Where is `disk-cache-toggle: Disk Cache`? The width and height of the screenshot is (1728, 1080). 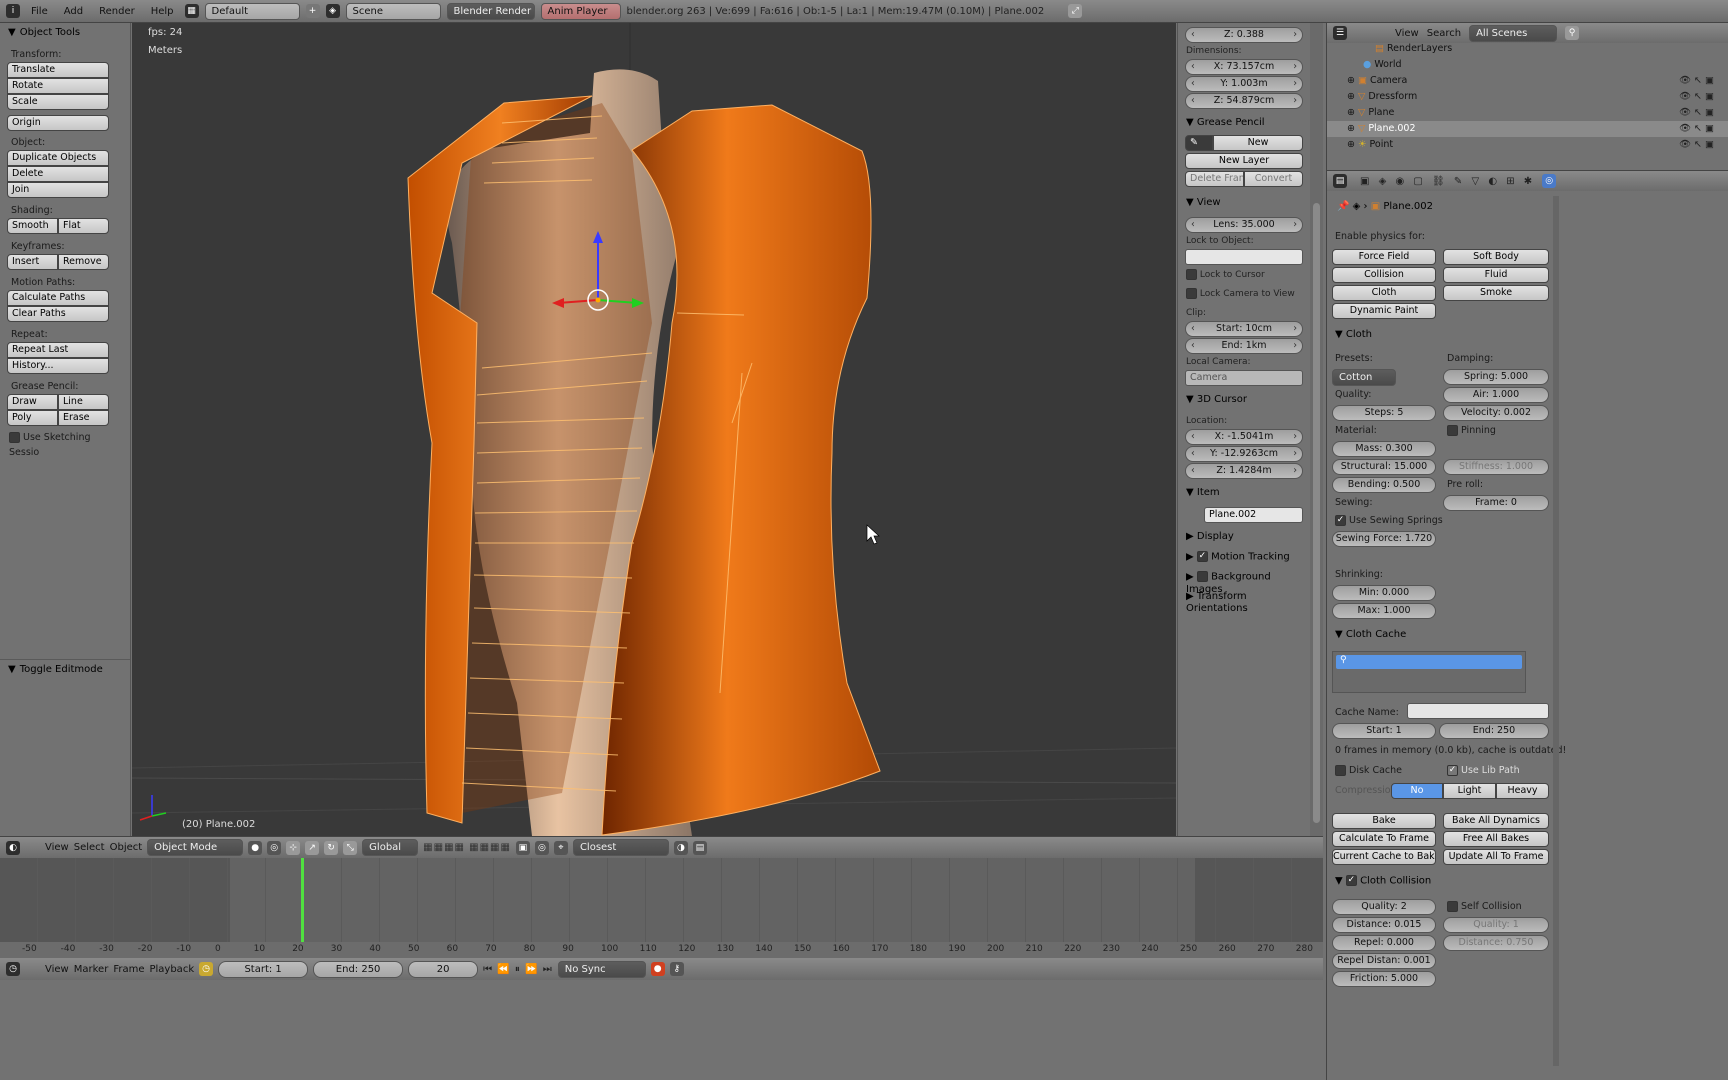 disk-cache-toggle: Disk Cache is located at coordinates (1368, 770).